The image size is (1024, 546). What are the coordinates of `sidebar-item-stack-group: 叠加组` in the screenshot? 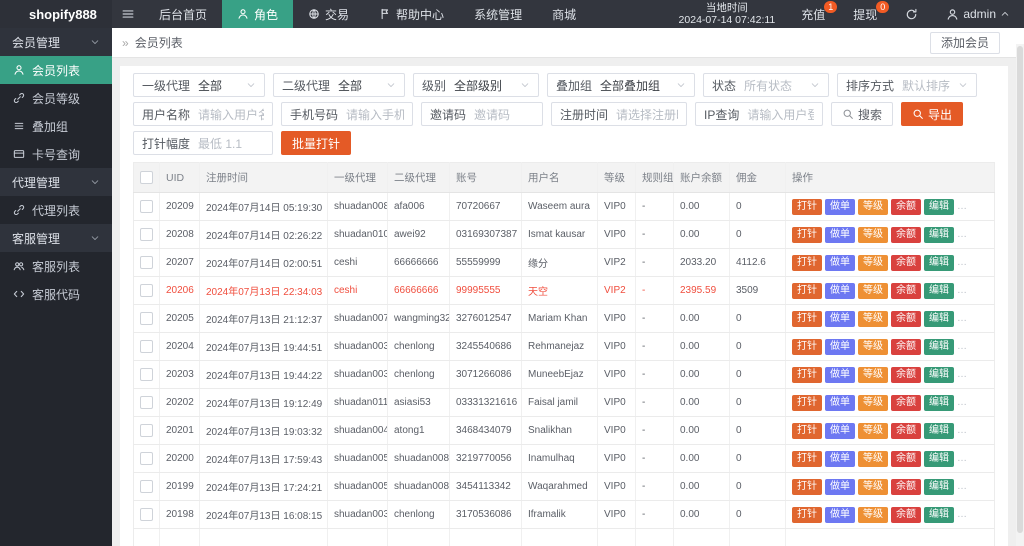 It's located at (56, 126).